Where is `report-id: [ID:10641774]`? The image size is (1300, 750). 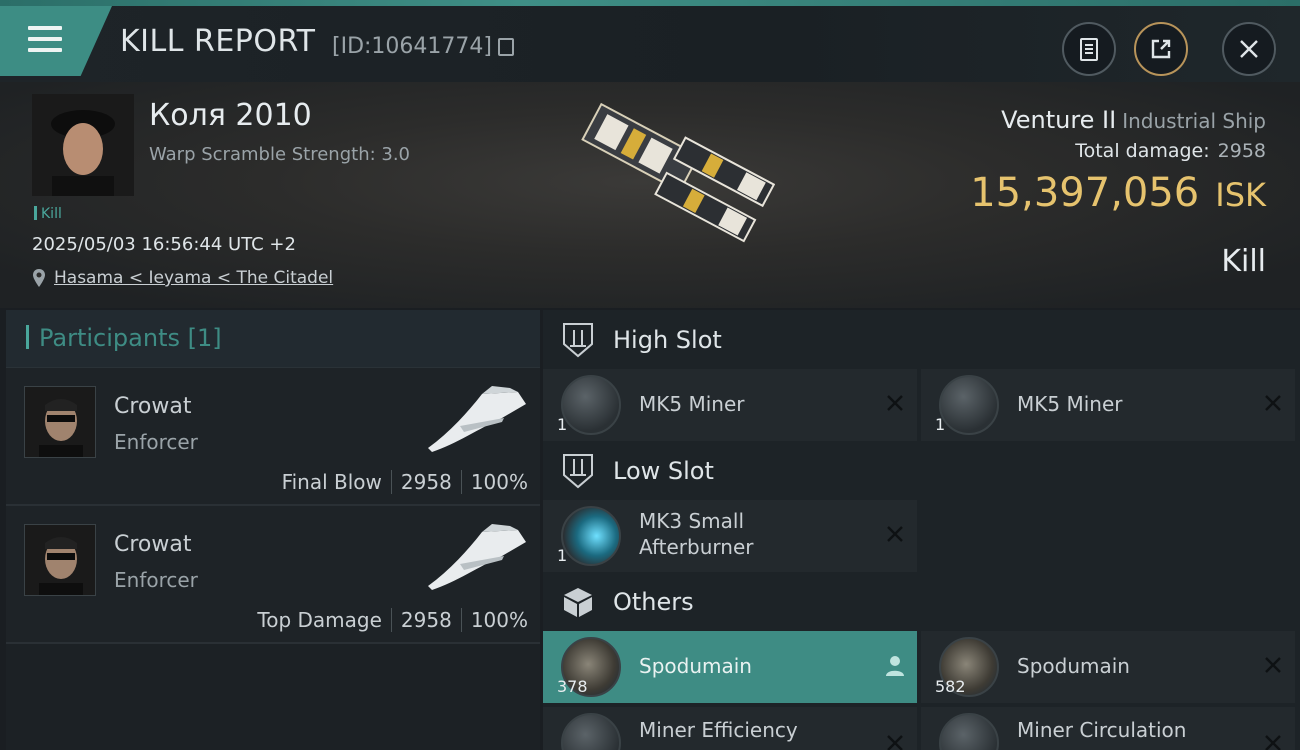 report-id: [ID:10641774] is located at coordinates (412, 46).